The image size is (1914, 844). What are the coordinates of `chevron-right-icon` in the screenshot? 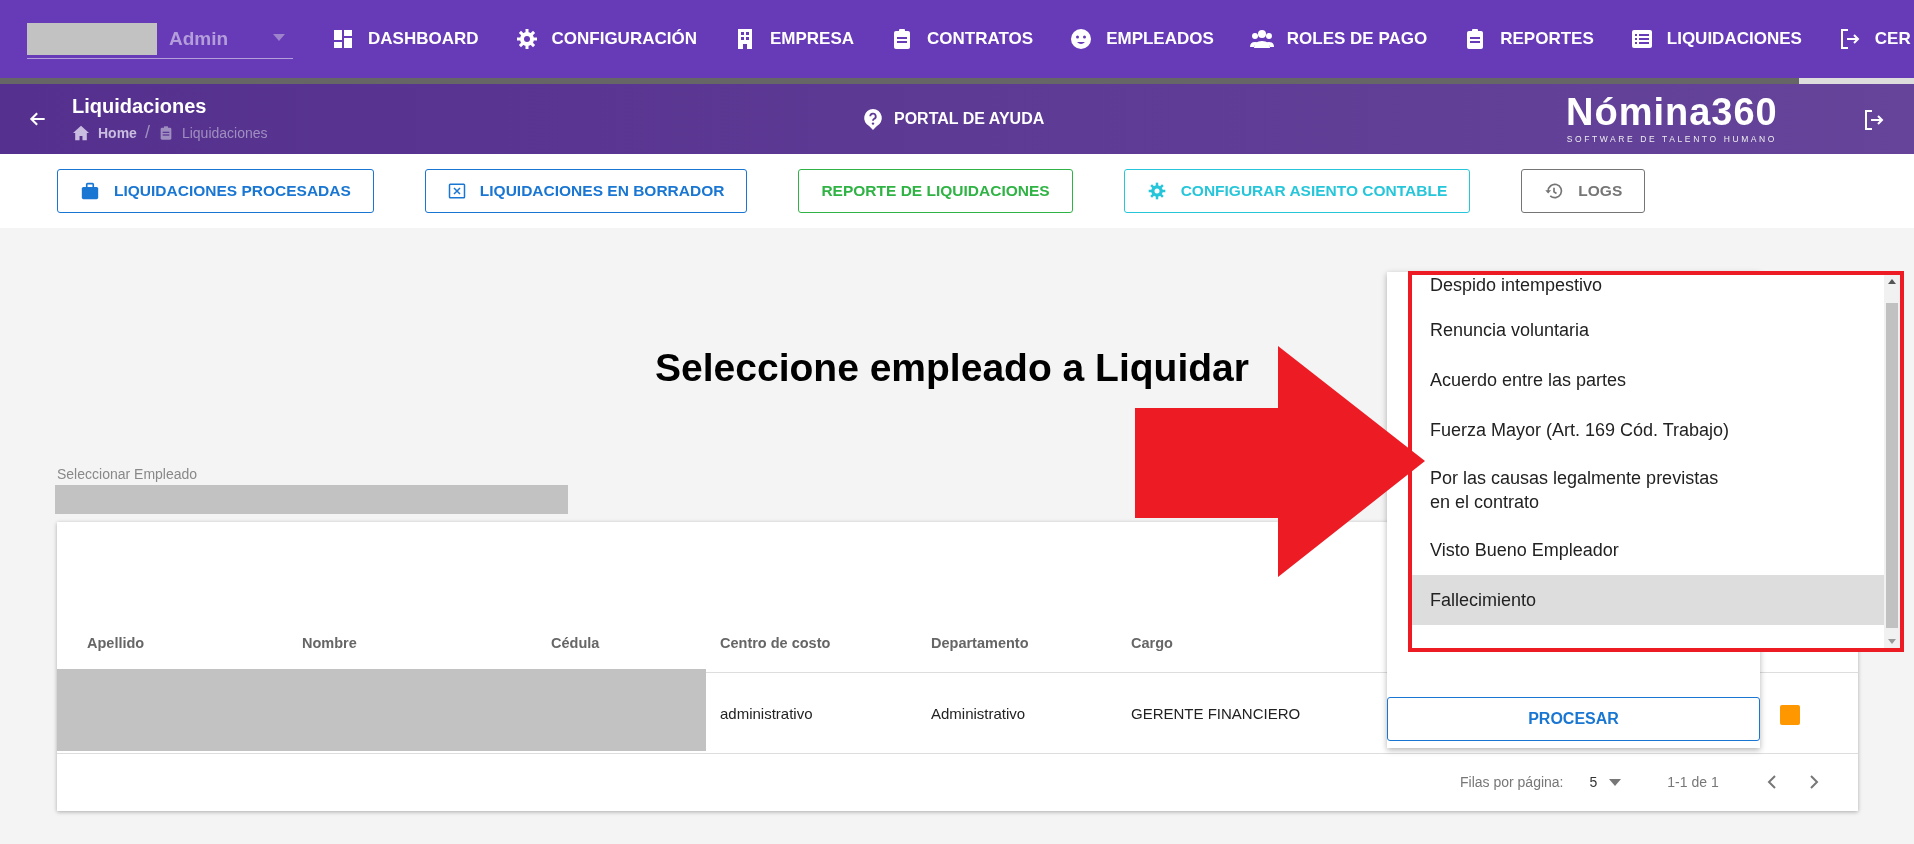 It's located at (1813, 782).